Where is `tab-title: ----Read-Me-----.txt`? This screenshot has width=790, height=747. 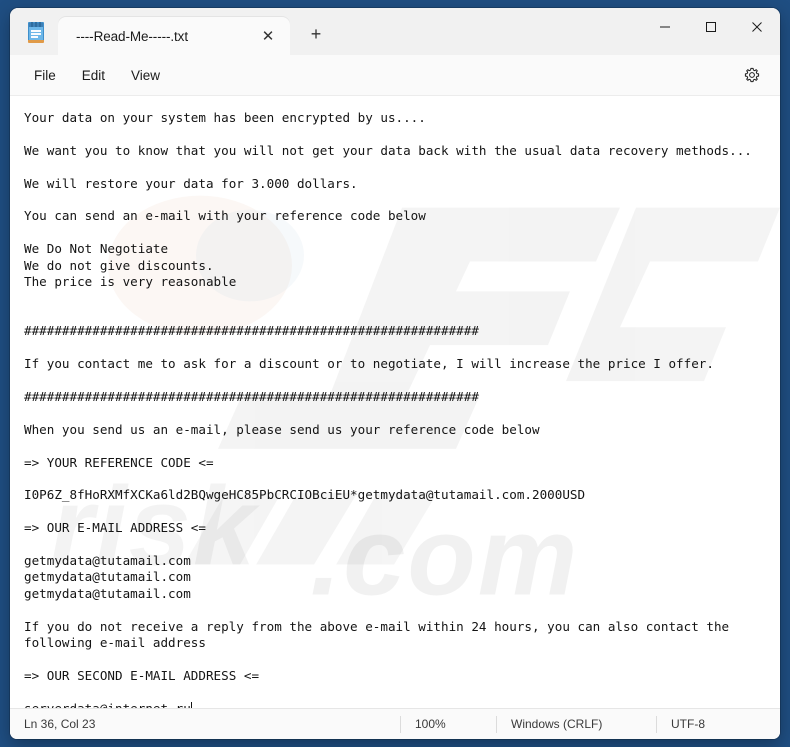 tab-title: ----Read-Me-----.txt is located at coordinates (132, 36).